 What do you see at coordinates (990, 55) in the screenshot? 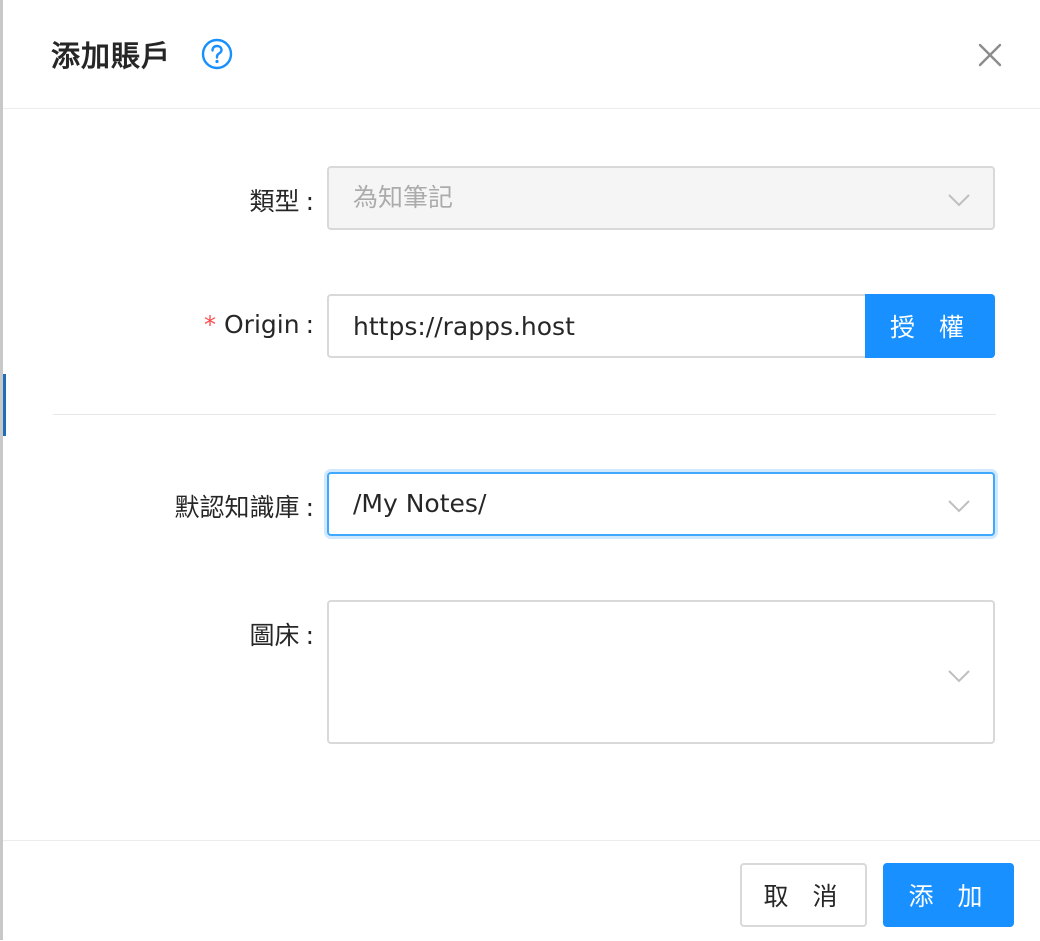
I see `close-icon` at bounding box center [990, 55].